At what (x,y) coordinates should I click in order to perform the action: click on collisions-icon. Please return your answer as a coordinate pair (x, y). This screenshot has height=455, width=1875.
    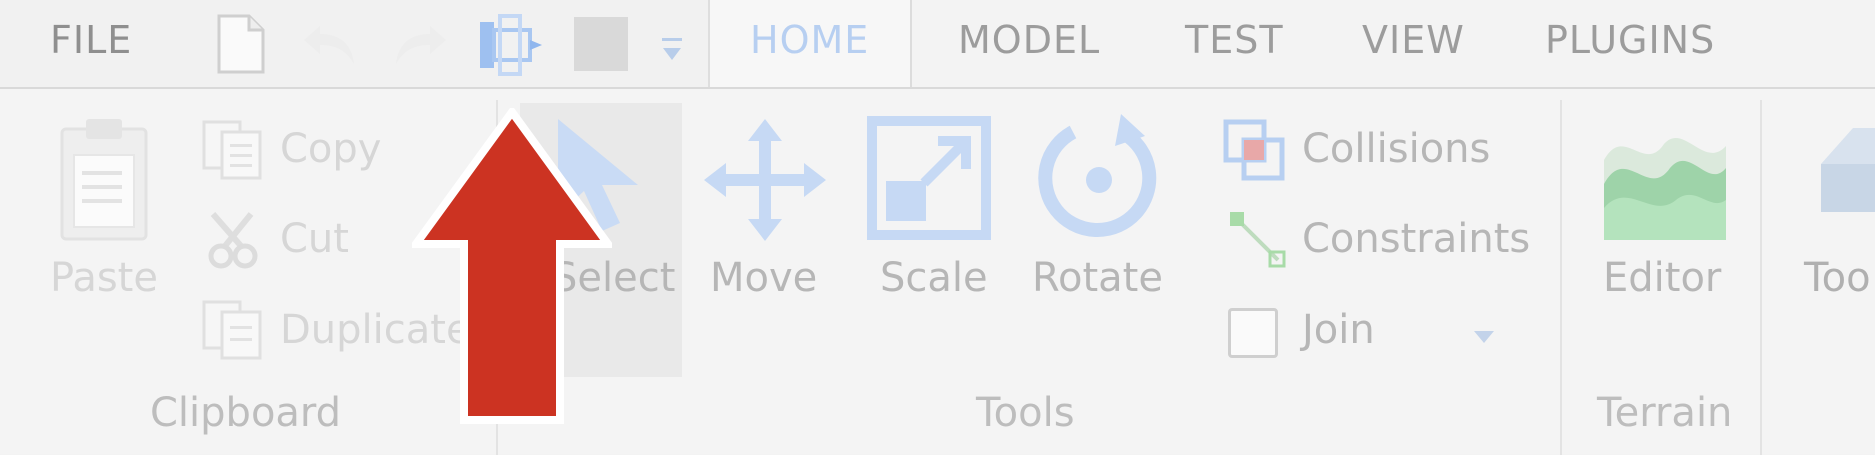
    Looking at the image, I should click on (1254, 150).